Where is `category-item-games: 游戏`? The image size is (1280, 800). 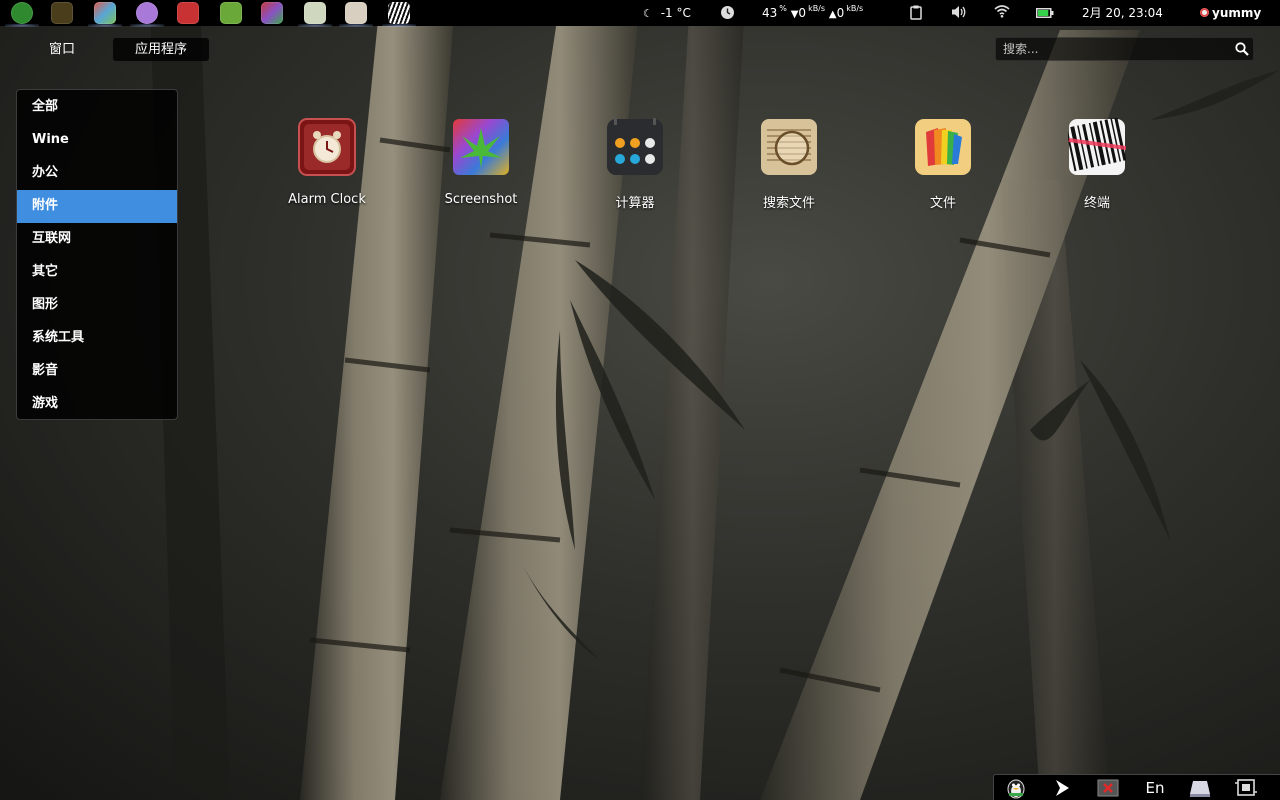 category-item-games: 游戏 is located at coordinates (97, 404).